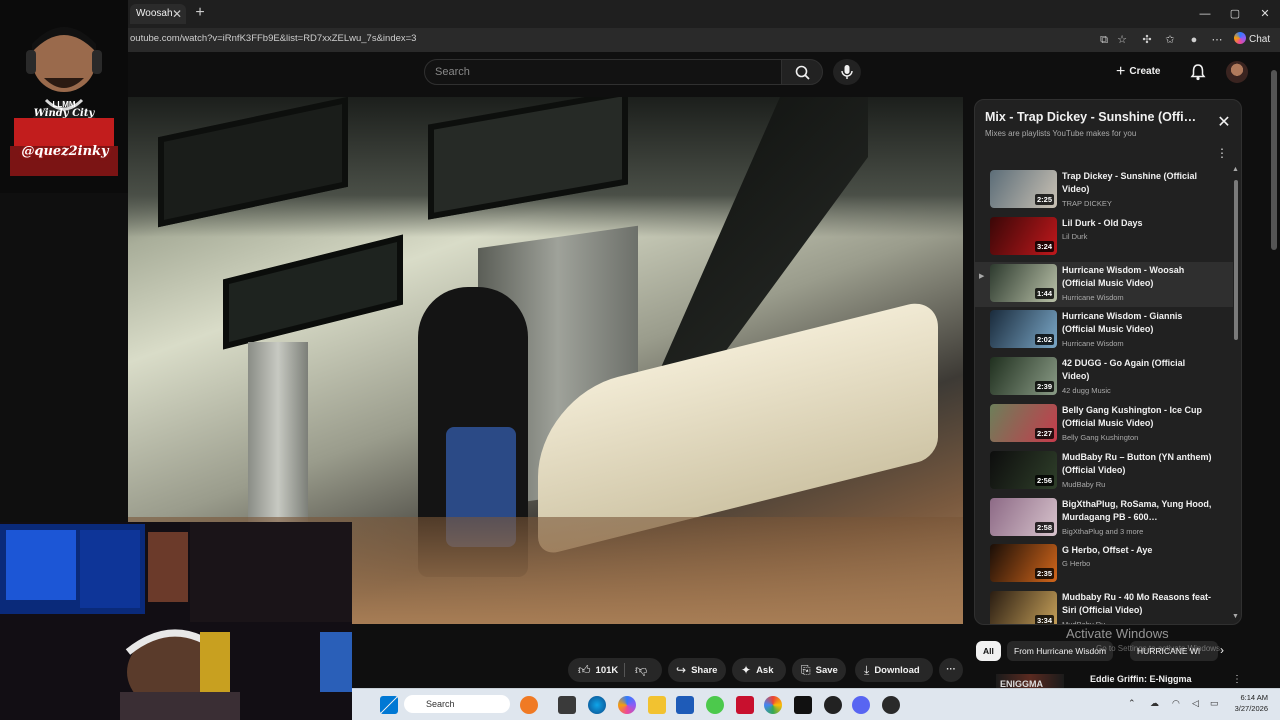  Describe the element at coordinates (1198, 72) in the screenshot. I see `notifications-button` at that location.